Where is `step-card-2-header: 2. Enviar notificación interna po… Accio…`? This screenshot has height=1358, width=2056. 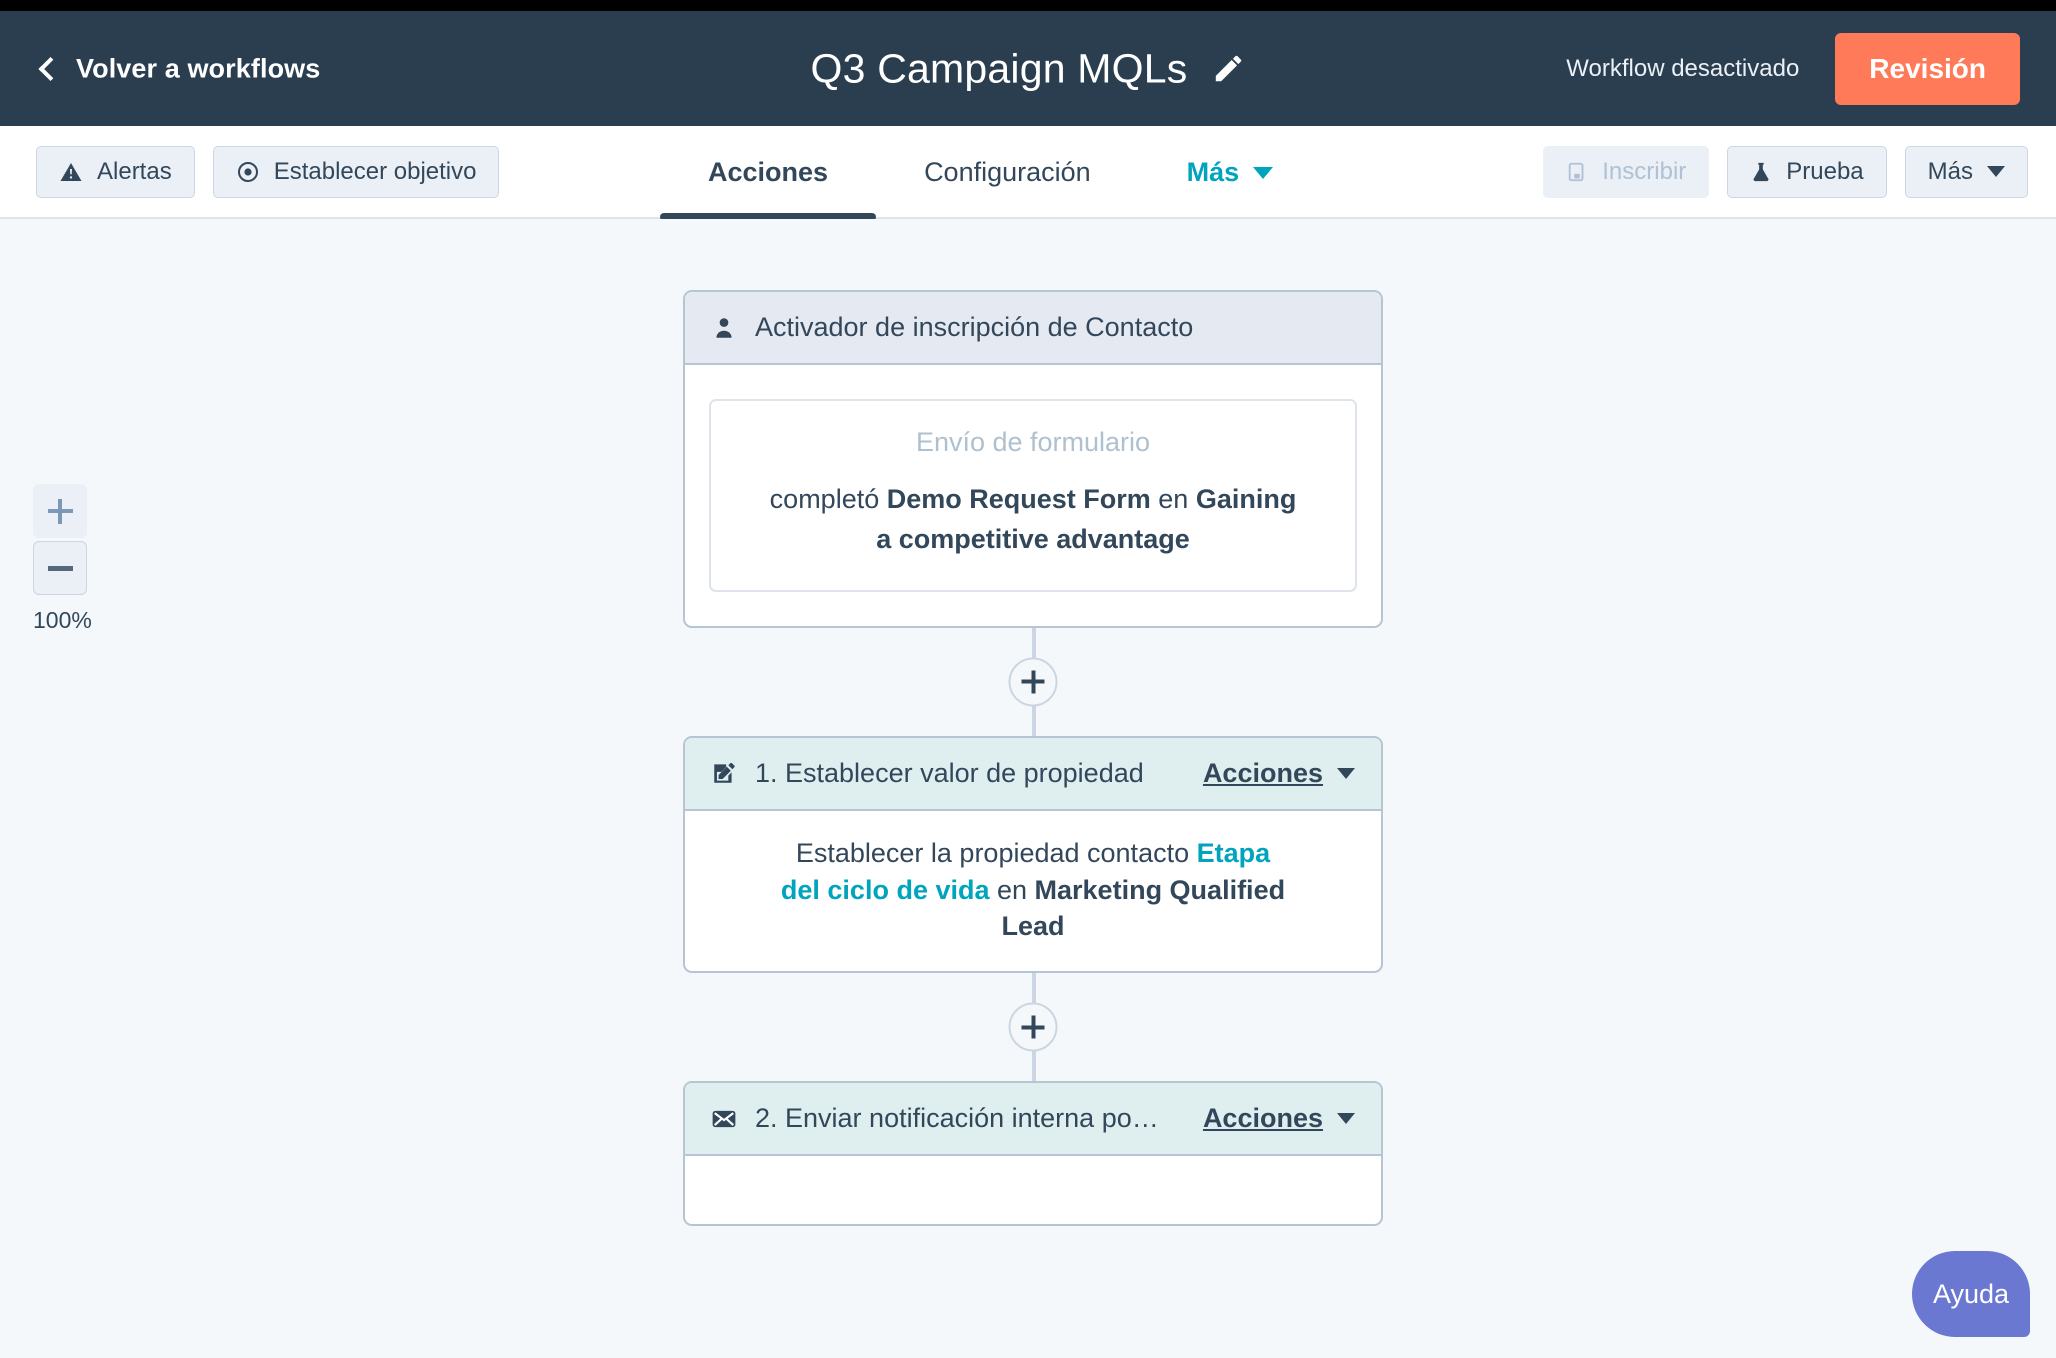
step-card-2-header: 2. Enviar notificación interna po… Accio… is located at coordinates (1033, 1120).